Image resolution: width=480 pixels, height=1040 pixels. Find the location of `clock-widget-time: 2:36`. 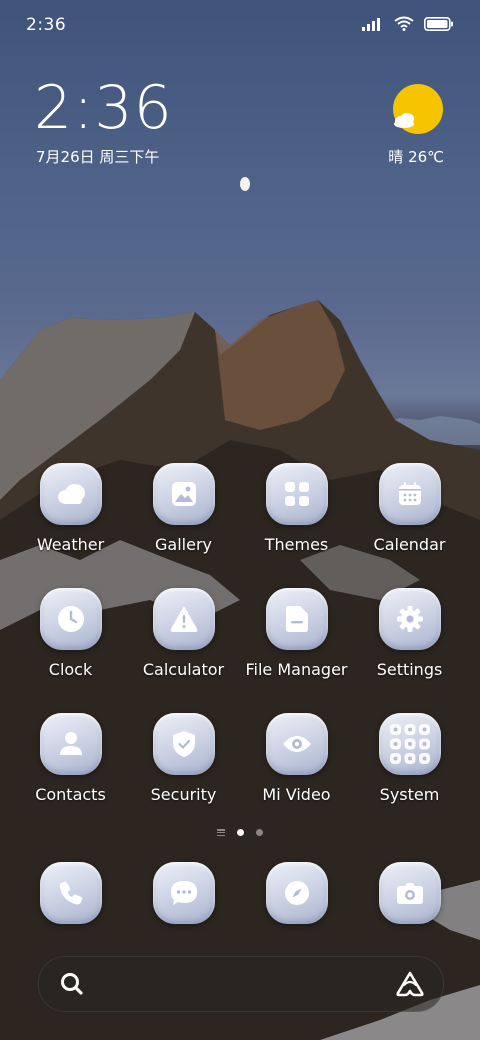

clock-widget-time: 2:36 is located at coordinates (103, 108).